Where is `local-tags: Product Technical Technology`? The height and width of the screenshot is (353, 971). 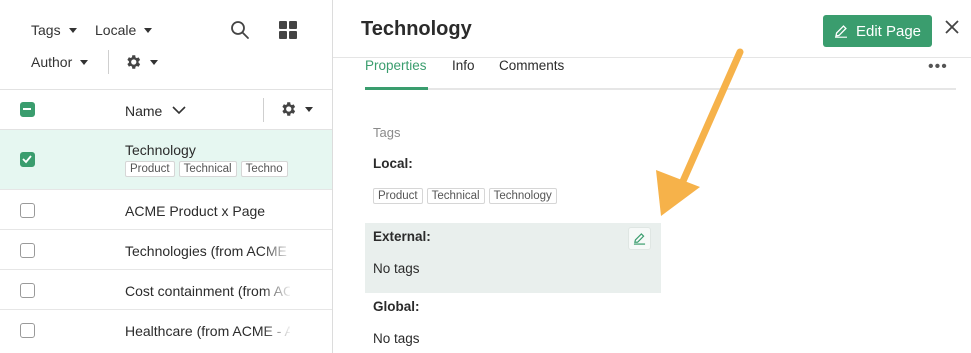
local-tags: Product Technical Technology is located at coordinates (467, 195).